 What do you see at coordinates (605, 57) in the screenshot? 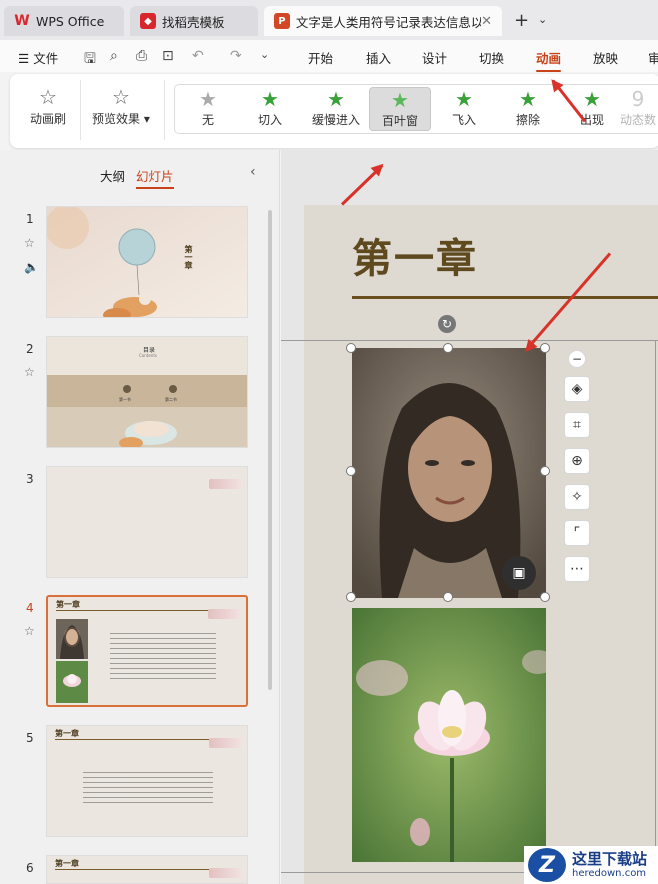
I see `tab-slideshow: 放映` at bounding box center [605, 57].